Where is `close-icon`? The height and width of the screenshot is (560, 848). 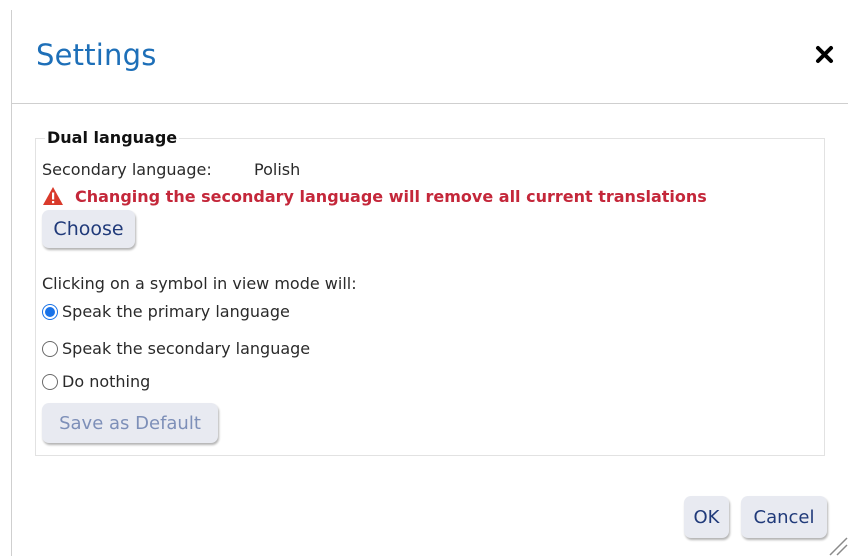
close-icon is located at coordinates (825, 55).